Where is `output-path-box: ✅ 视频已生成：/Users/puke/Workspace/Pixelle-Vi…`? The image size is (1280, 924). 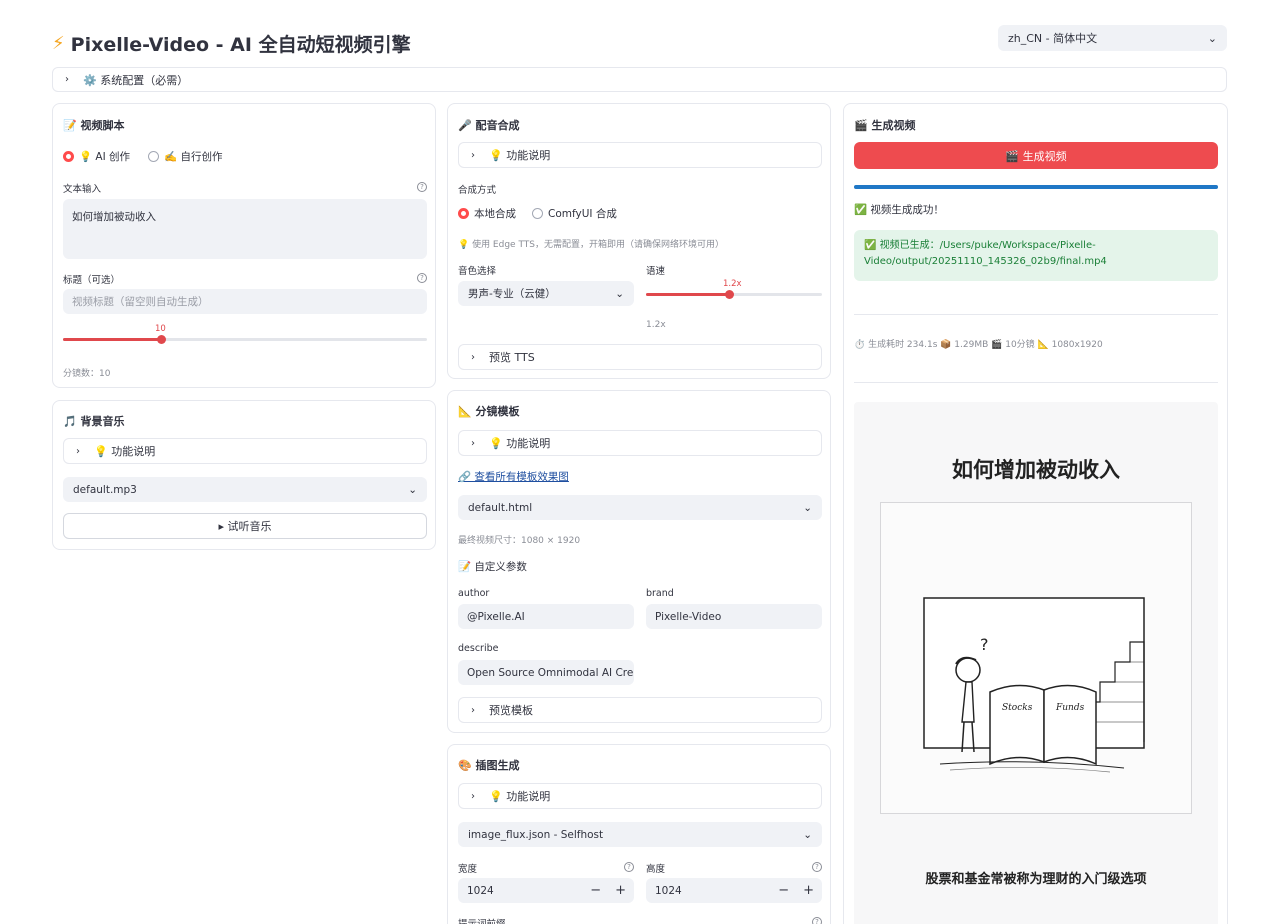
output-path-box: ✅ 视频已生成：/Users/puke/Workspace/Pixelle-Vi… is located at coordinates (1036, 255).